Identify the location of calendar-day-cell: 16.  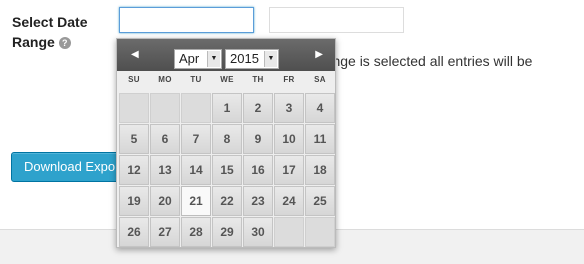
(258, 170).